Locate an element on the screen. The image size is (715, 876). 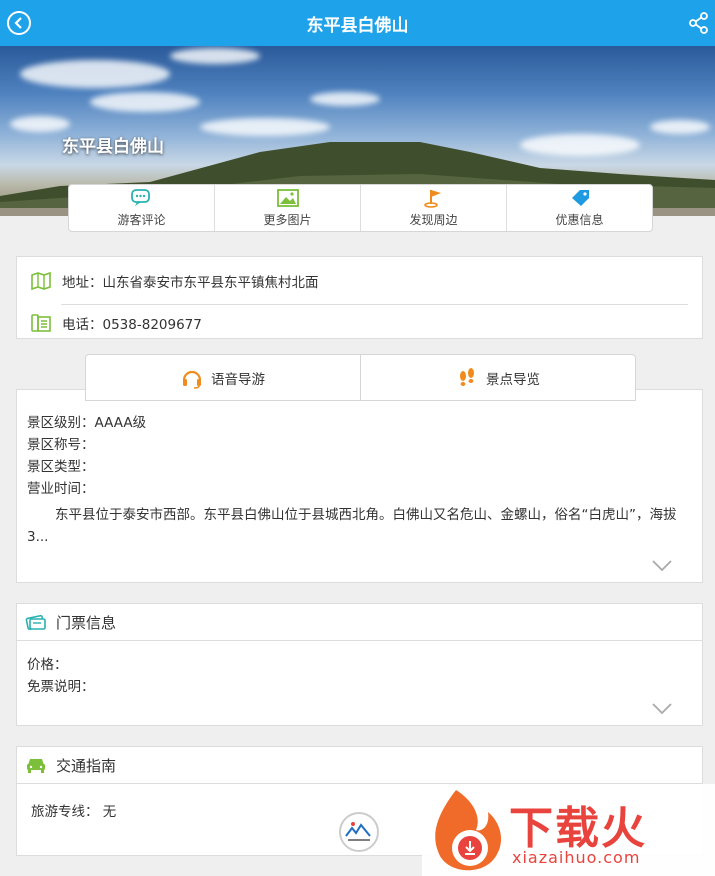
flame-logo-icon is located at coordinates (468, 830).